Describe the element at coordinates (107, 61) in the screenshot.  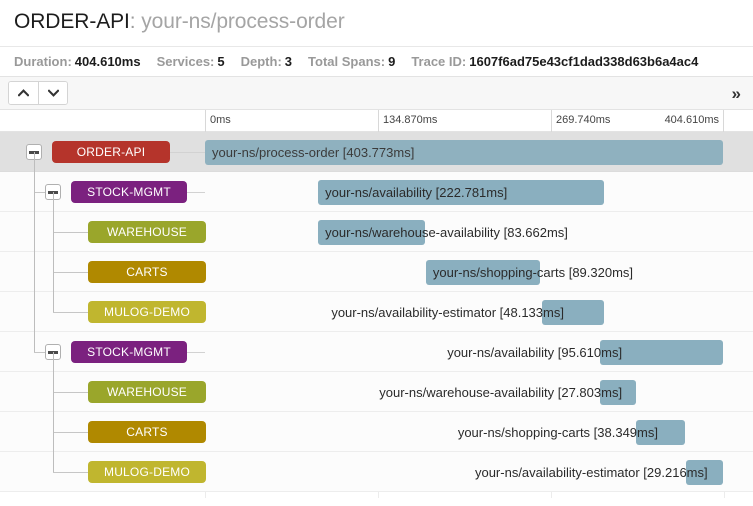
I see `summary-value: 404.610ms` at that location.